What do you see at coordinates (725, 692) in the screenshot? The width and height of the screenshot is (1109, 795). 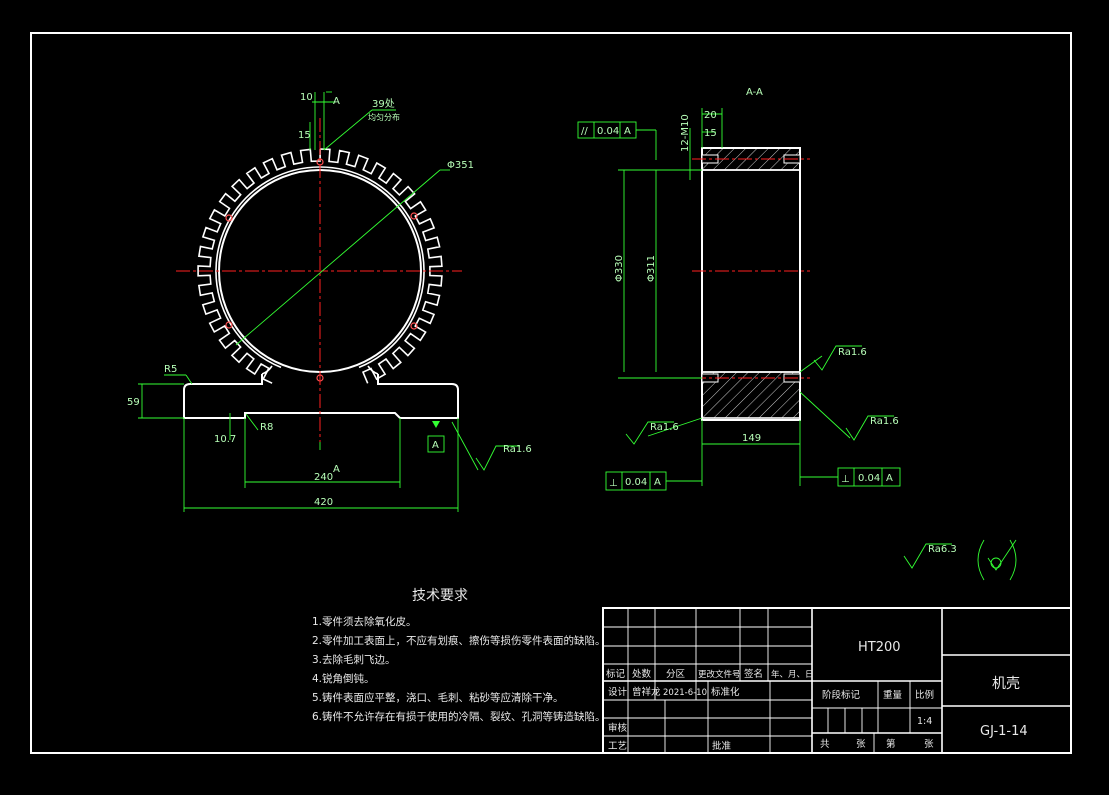 I see `tb-standardize: 标准化` at bounding box center [725, 692].